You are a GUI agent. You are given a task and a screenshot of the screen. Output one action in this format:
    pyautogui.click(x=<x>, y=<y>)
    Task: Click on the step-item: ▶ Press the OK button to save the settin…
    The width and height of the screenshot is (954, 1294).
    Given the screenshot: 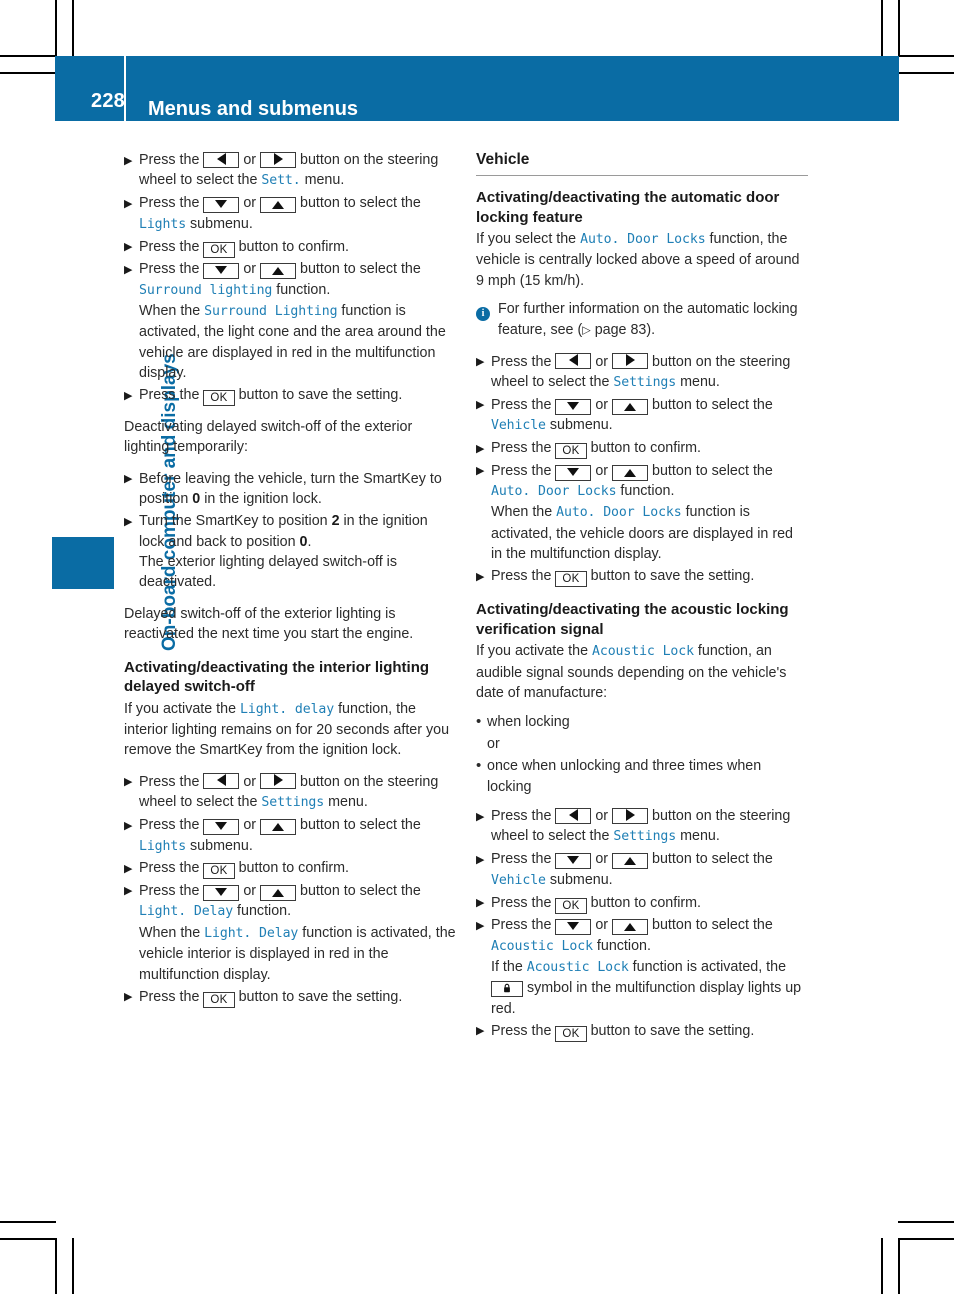 What is the action you would take?
    pyautogui.click(x=290, y=396)
    